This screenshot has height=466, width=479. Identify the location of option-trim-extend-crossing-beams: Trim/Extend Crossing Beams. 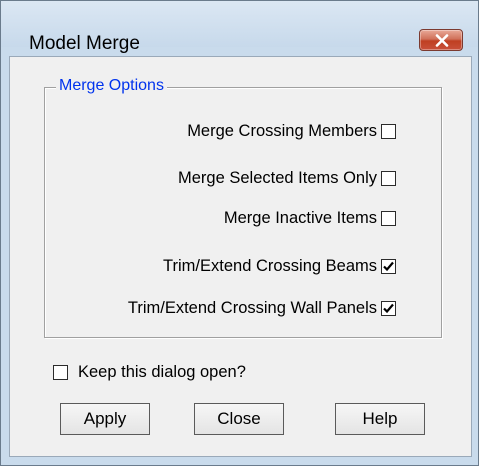
(279, 266).